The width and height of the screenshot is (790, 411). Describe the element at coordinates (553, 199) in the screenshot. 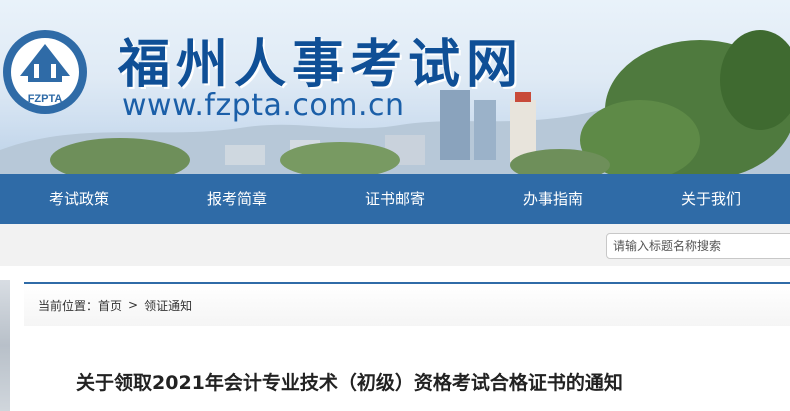

I see `nav-item-service-guide: 办事指南` at that location.